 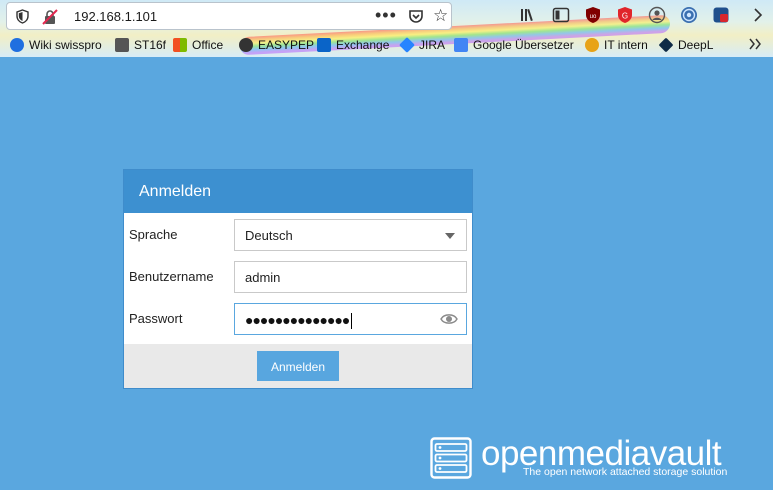 I want to click on language-row: Sprache Deutsch, so click(x=298, y=235).